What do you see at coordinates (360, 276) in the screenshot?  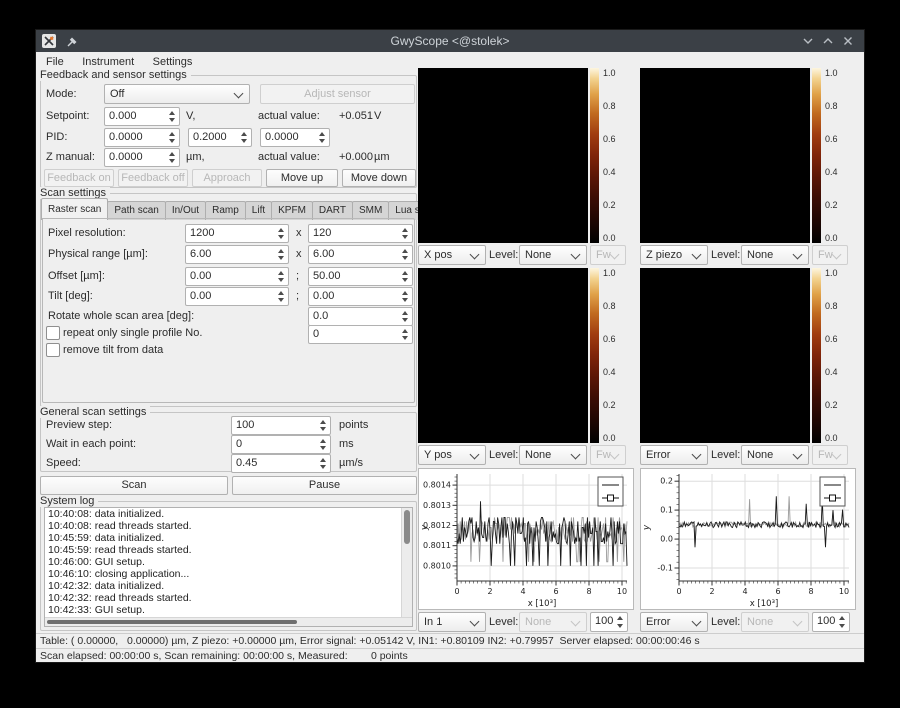 I see `offset-y-spinbox: 50.00` at bounding box center [360, 276].